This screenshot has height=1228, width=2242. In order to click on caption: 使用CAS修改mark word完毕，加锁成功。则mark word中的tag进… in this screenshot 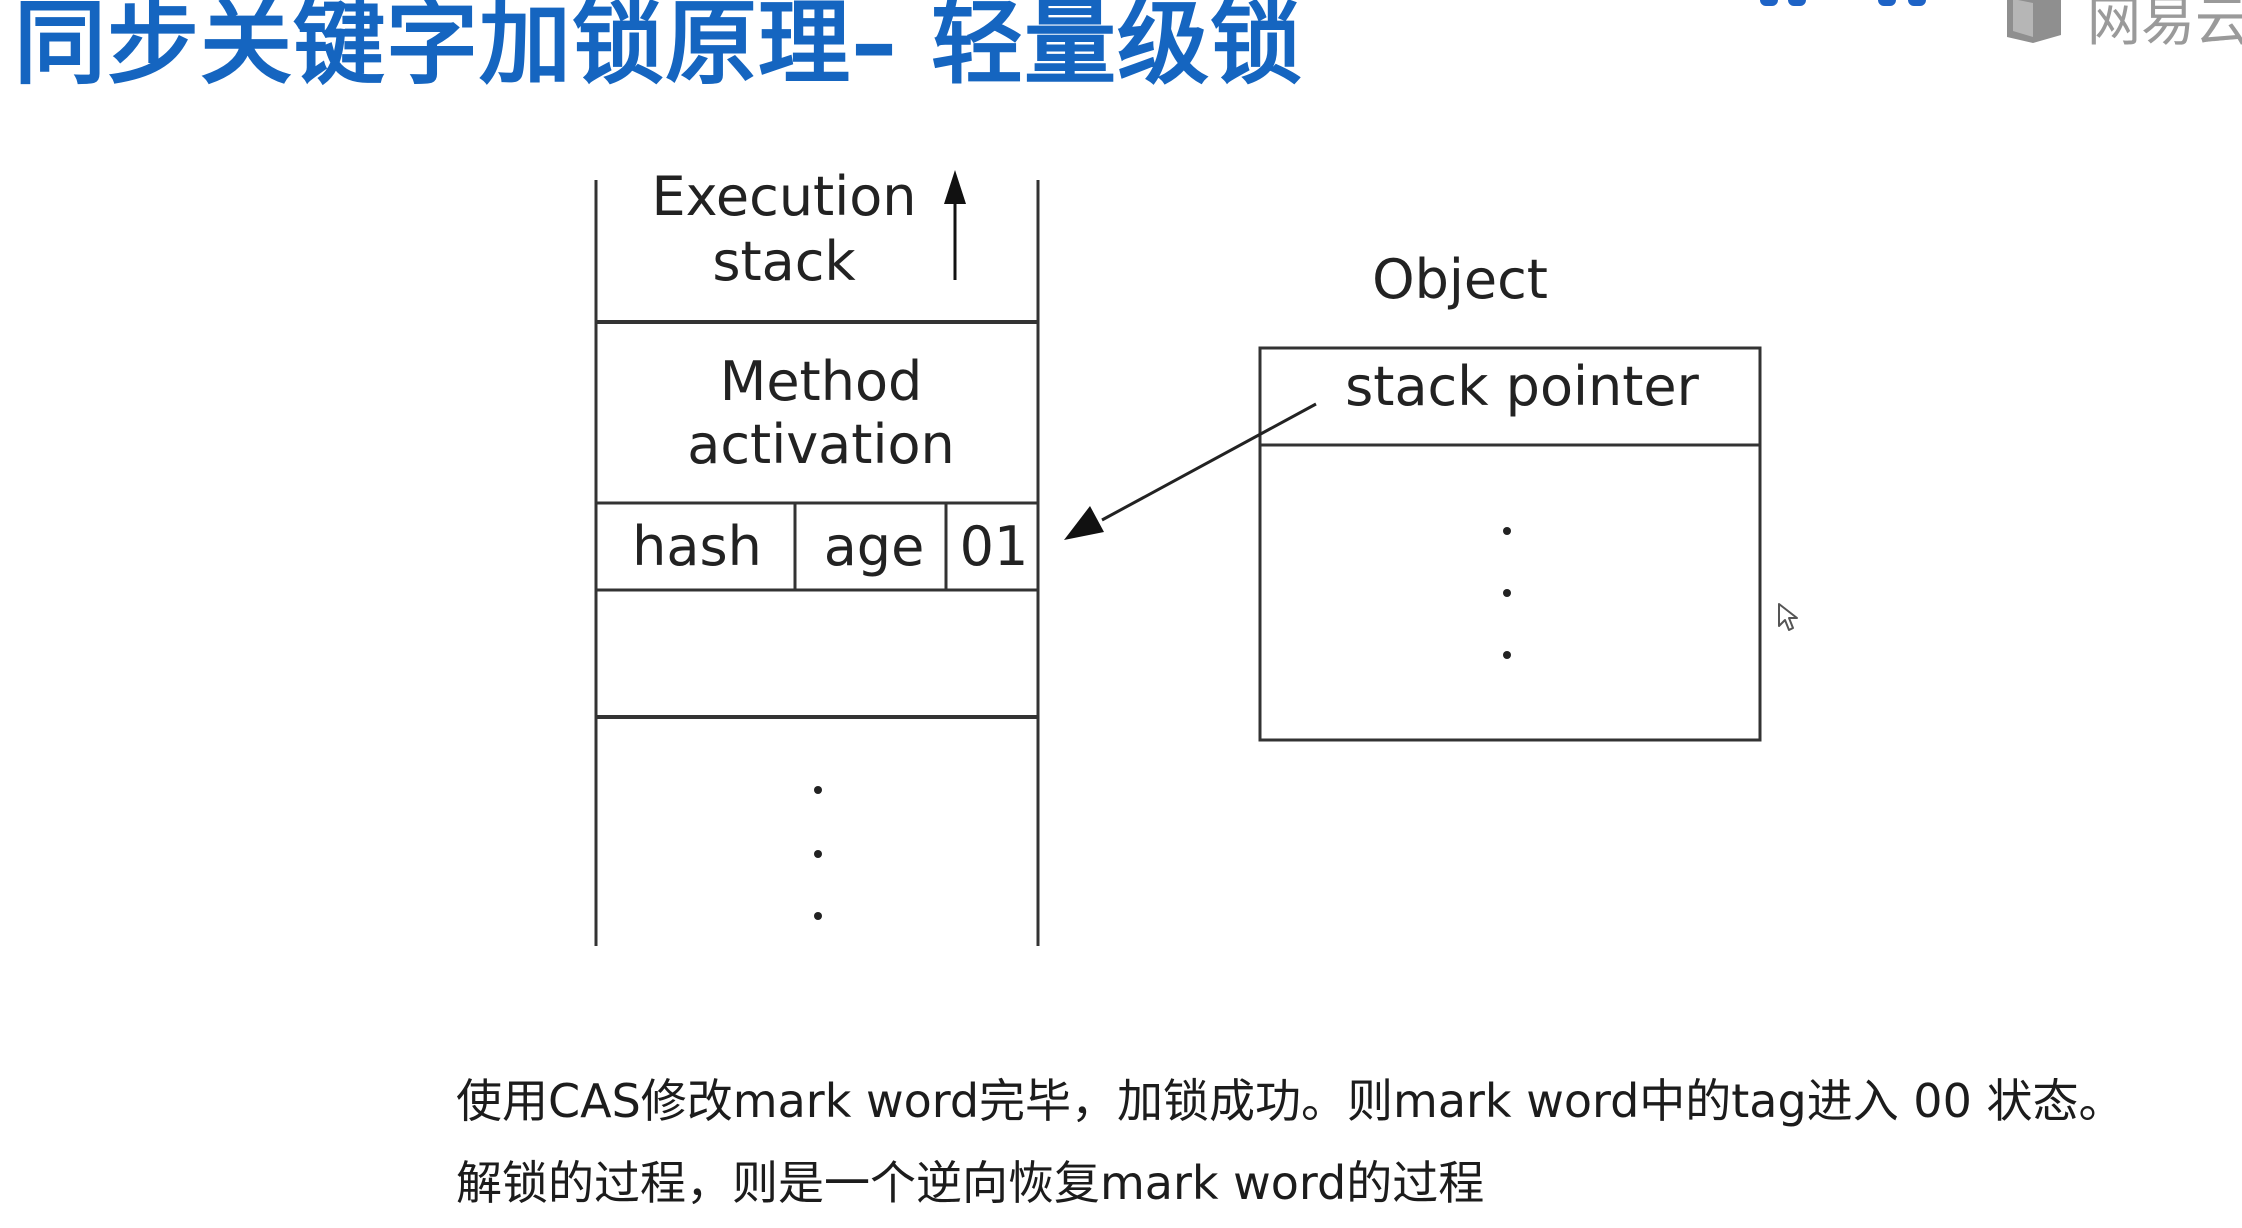, I will do `click(1290, 1142)`.